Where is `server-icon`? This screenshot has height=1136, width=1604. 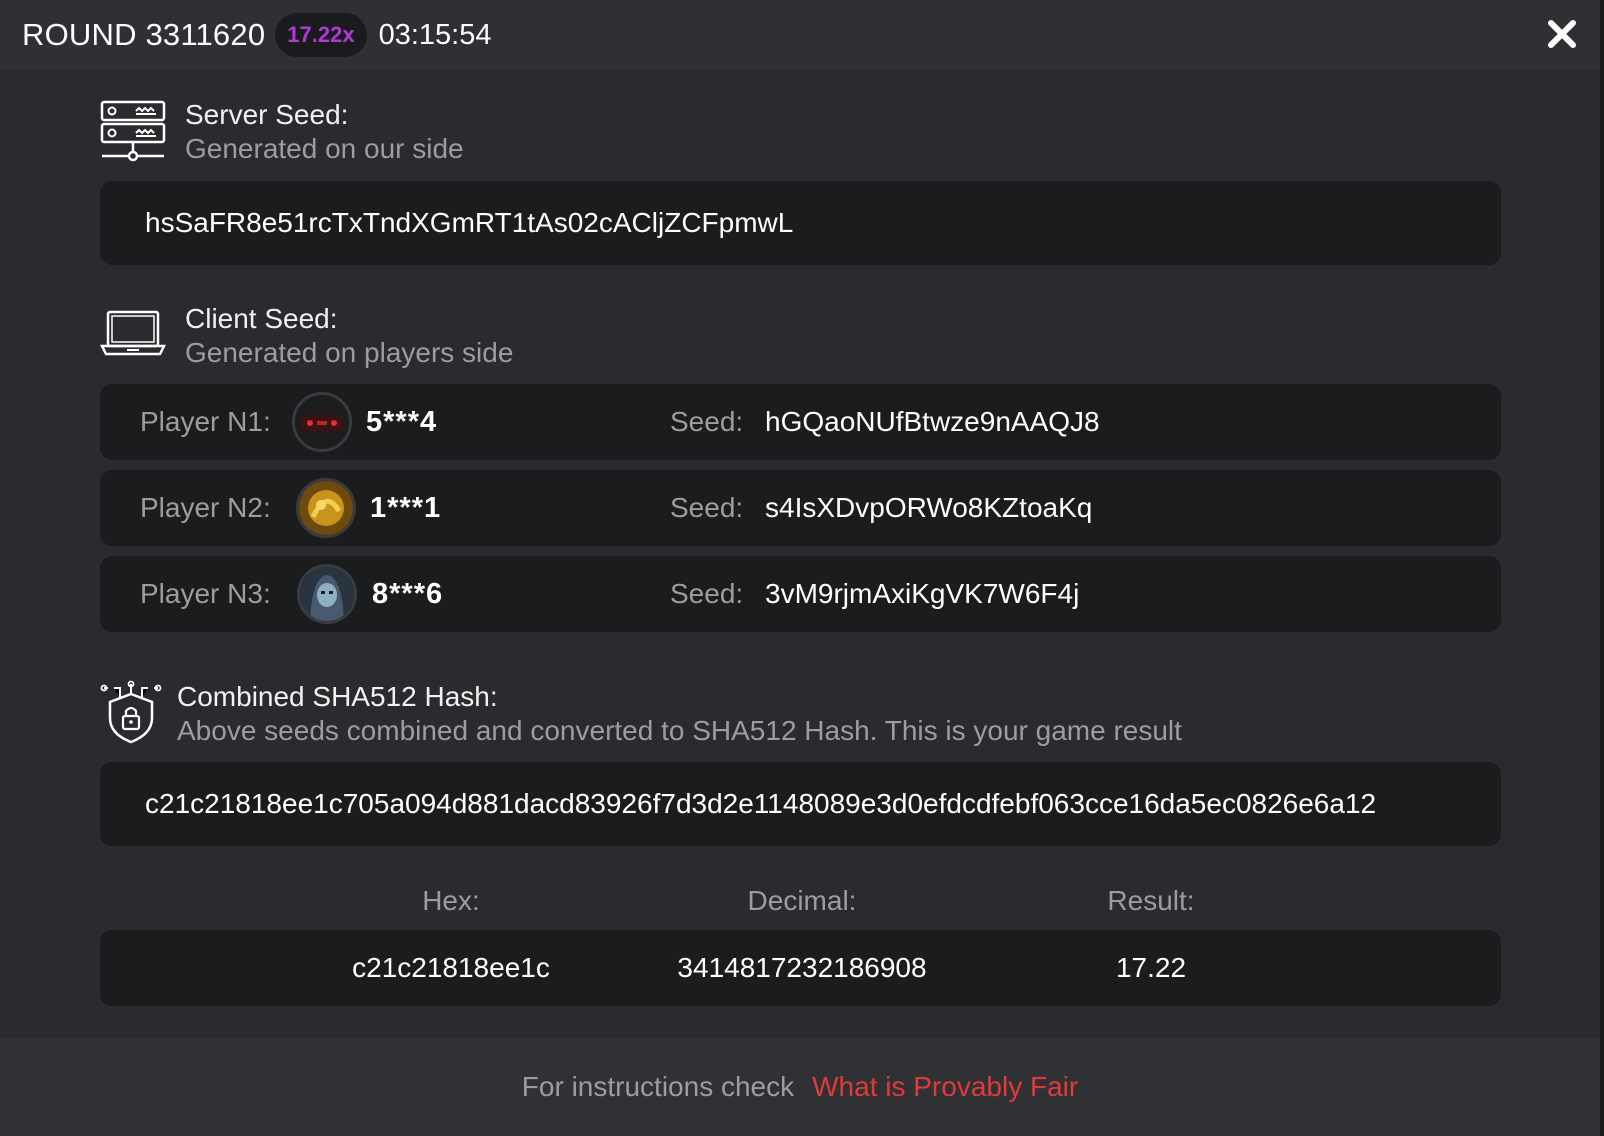 server-icon is located at coordinates (133, 131).